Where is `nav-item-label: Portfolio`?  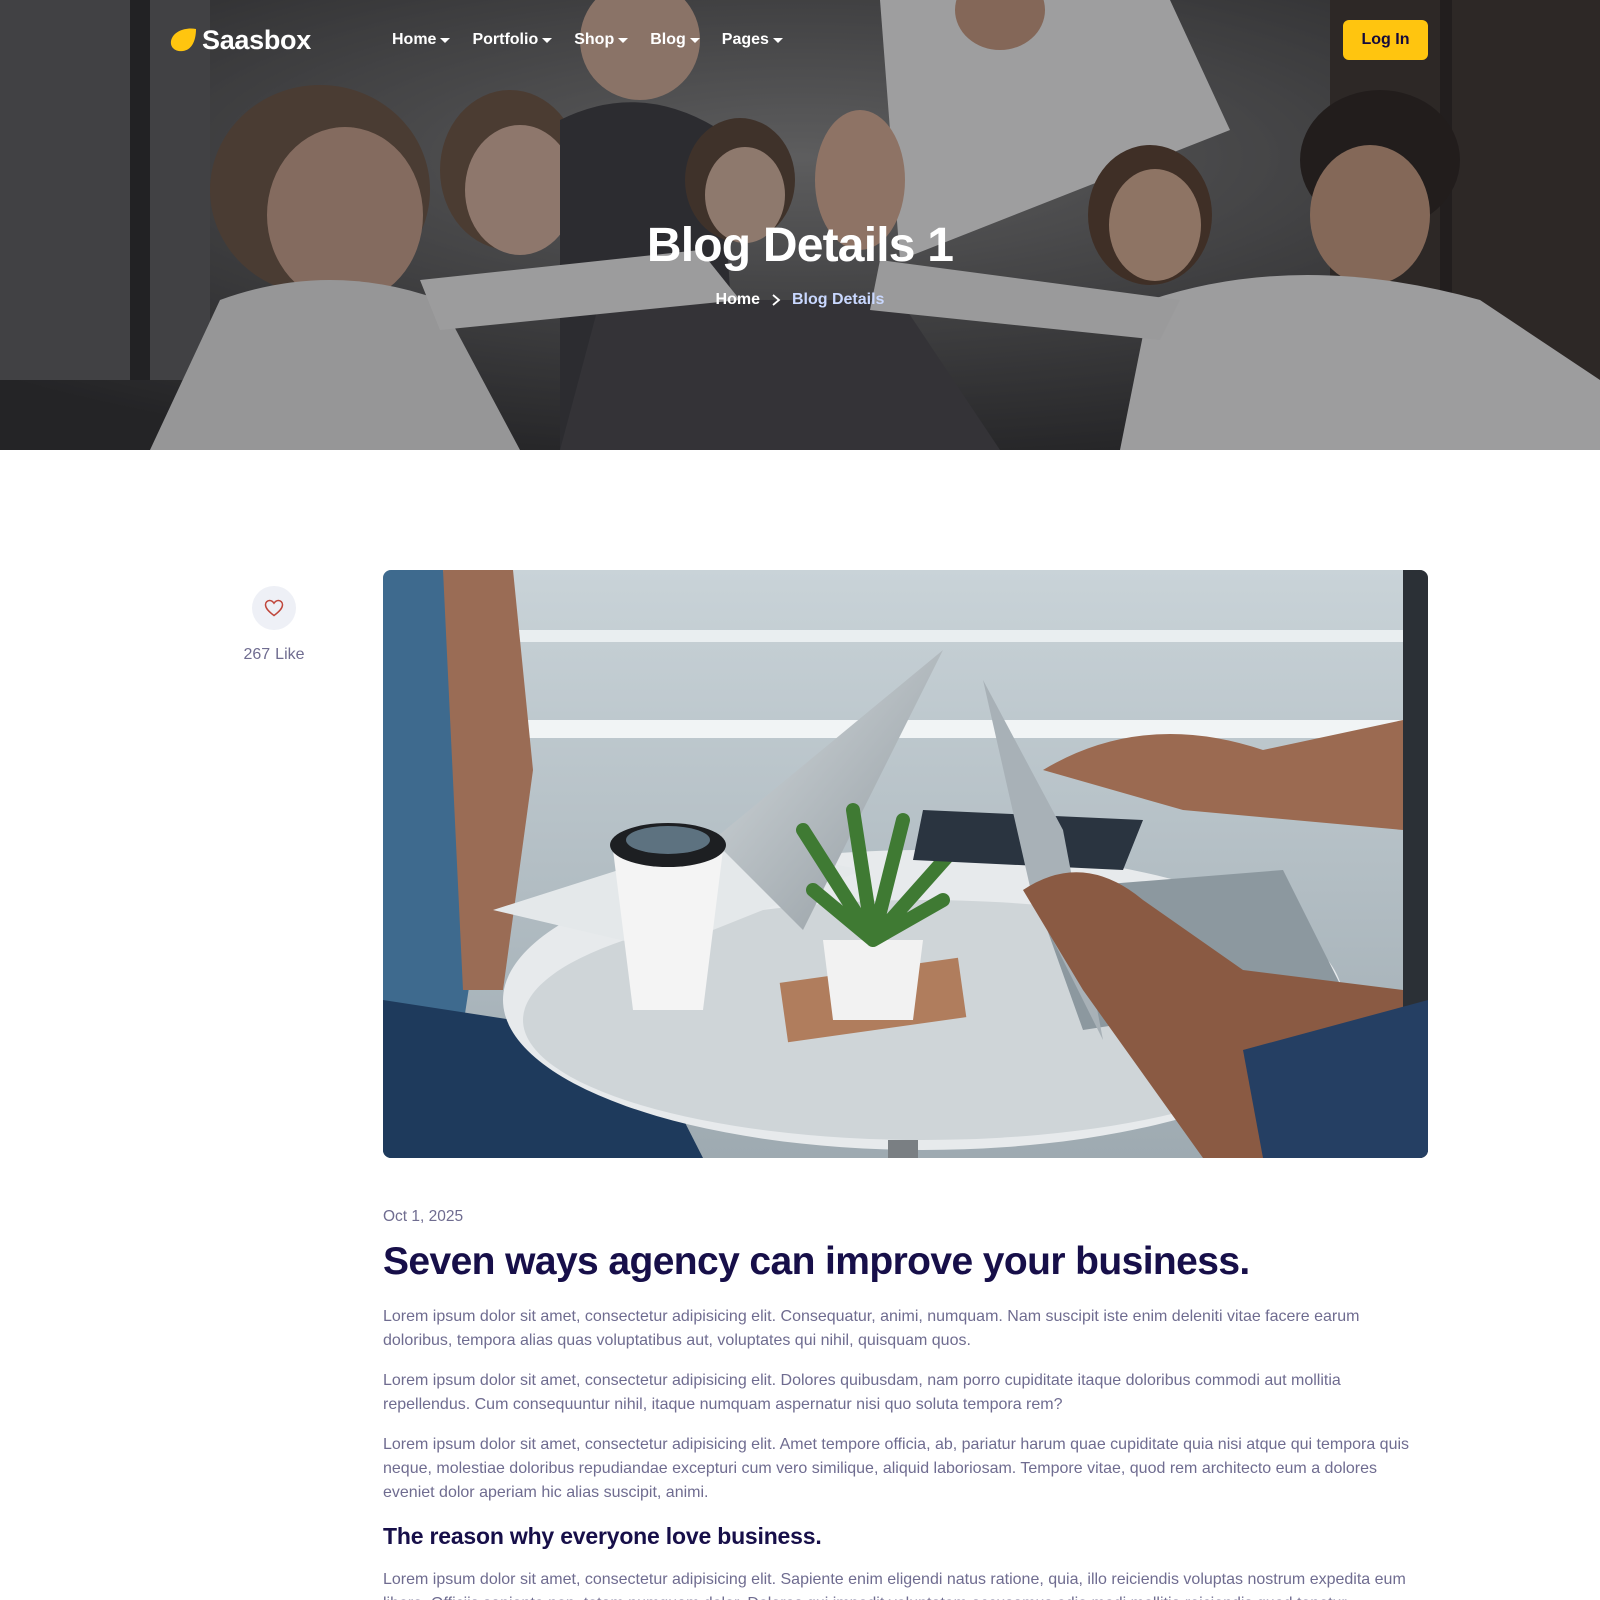 nav-item-label: Portfolio is located at coordinates (505, 39).